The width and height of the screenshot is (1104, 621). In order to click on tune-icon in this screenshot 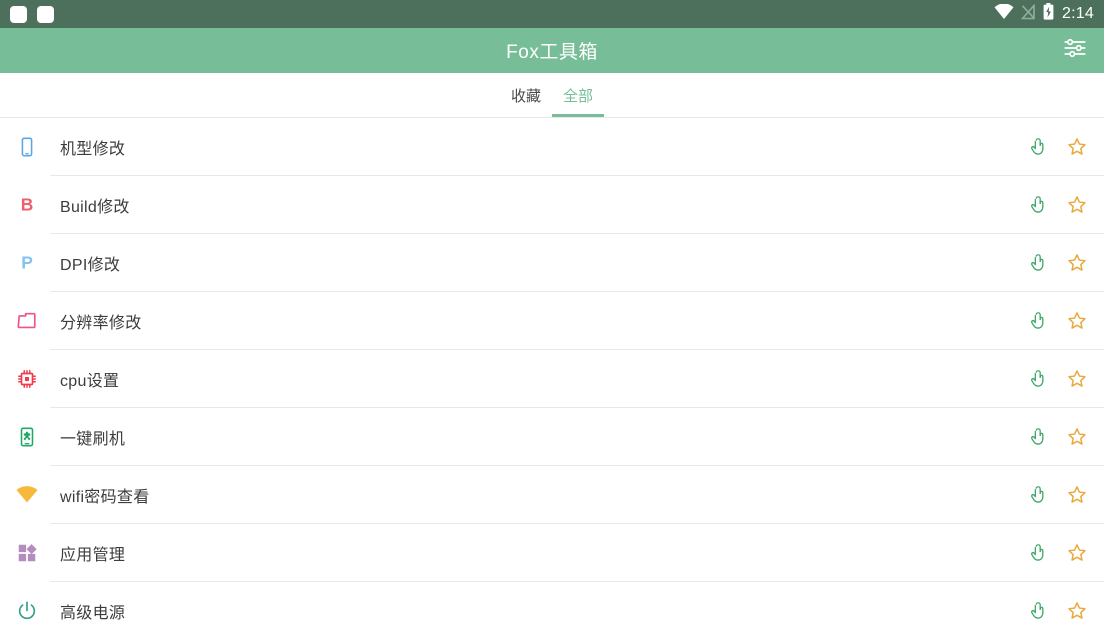, I will do `click(1075, 50)`.